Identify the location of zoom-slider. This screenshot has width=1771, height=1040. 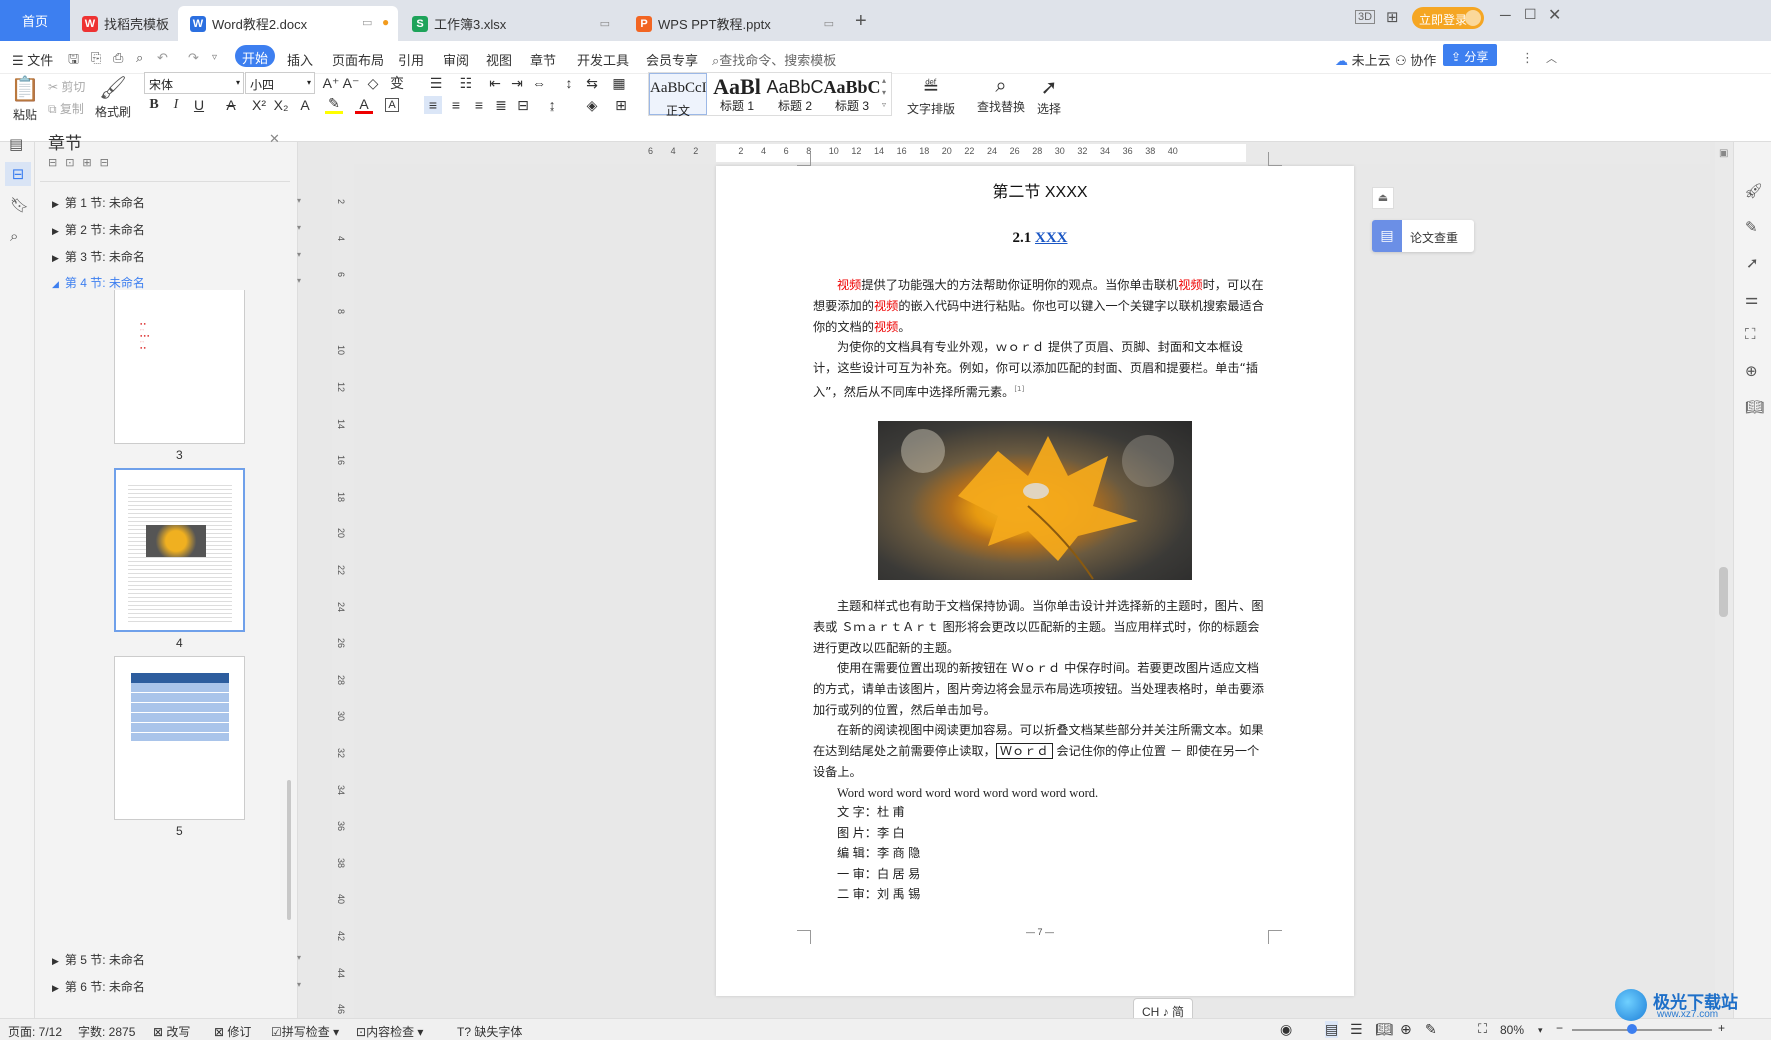
(1642, 1030).